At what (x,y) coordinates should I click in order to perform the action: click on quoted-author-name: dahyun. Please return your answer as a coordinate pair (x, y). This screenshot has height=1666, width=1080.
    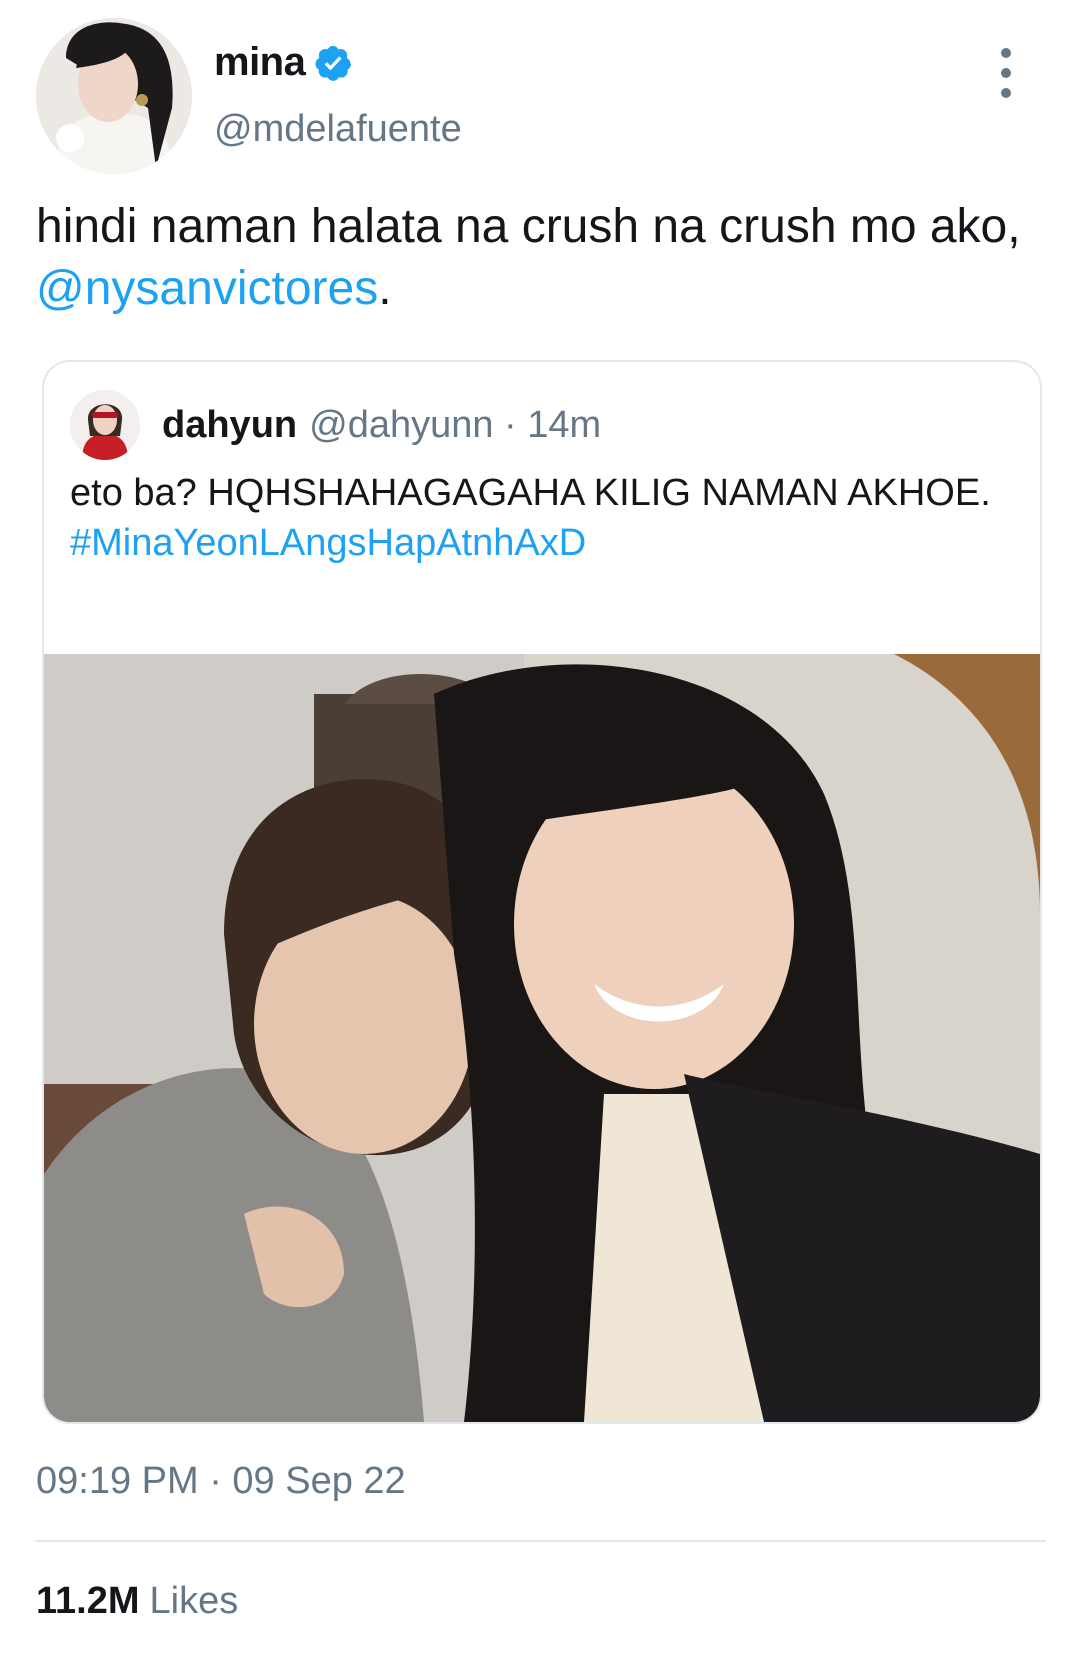
    Looking at the image, I should click on (229, 425).